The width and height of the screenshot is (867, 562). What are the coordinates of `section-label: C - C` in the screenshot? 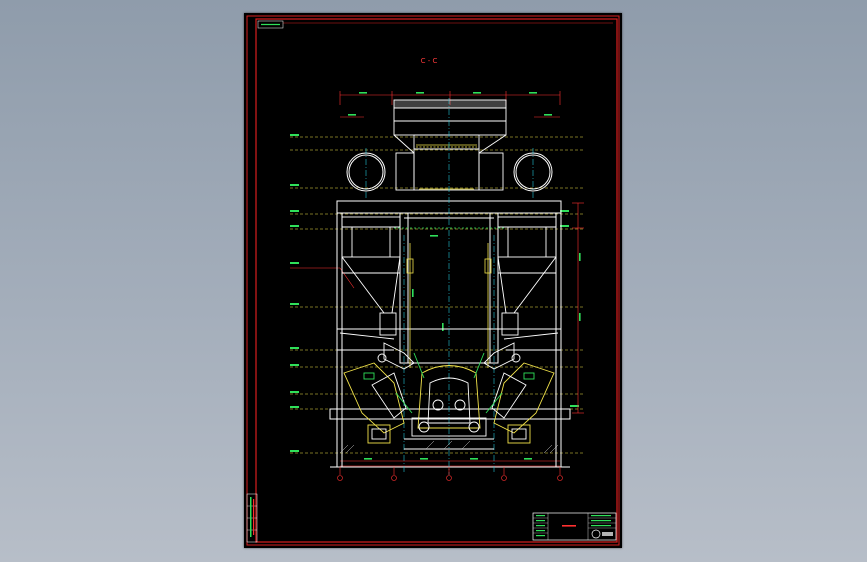 It's located at (429, 61).